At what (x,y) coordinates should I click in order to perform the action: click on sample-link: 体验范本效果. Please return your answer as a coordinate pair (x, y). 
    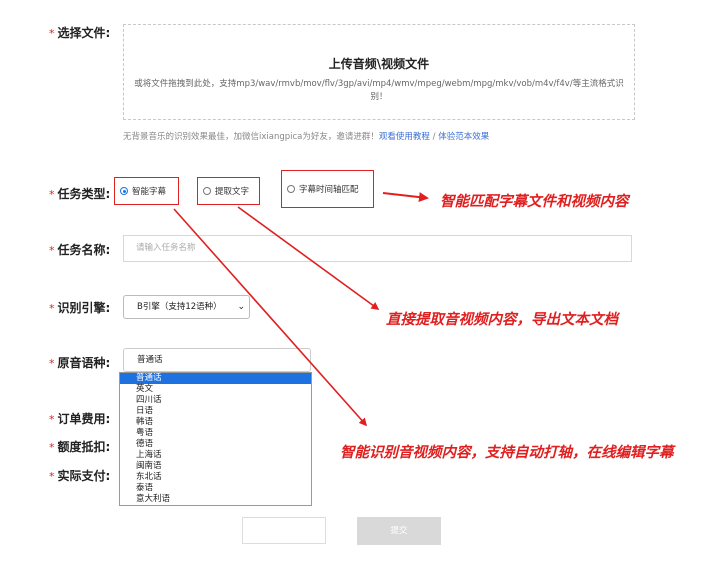
    Looking at the image, I should click on (463, 137).